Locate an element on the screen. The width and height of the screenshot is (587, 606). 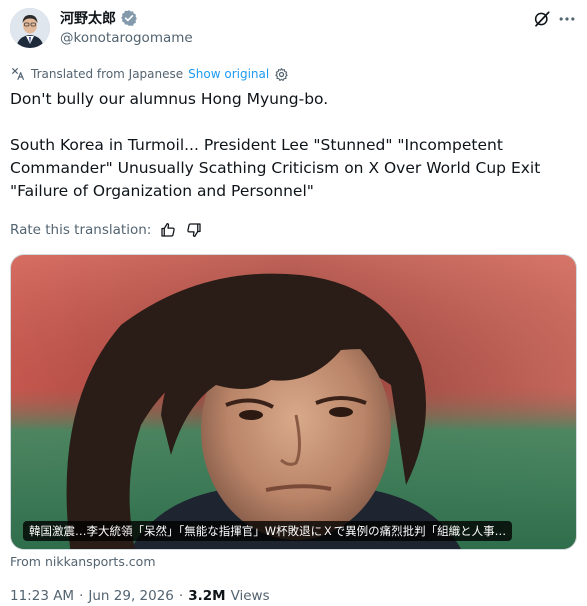
name-row: 河野太郎 is located at coordinates (99, 18).